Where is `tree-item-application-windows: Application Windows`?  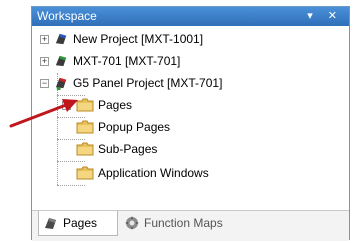 tree-item-application-windows: Application Windows is located at coordinates (182, 173).